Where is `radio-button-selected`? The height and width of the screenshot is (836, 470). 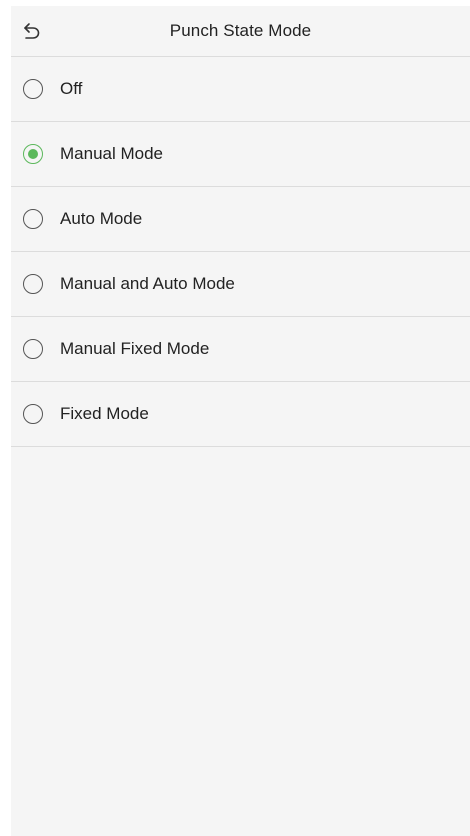 radio-button-selected is located at coordinates (33, 154).